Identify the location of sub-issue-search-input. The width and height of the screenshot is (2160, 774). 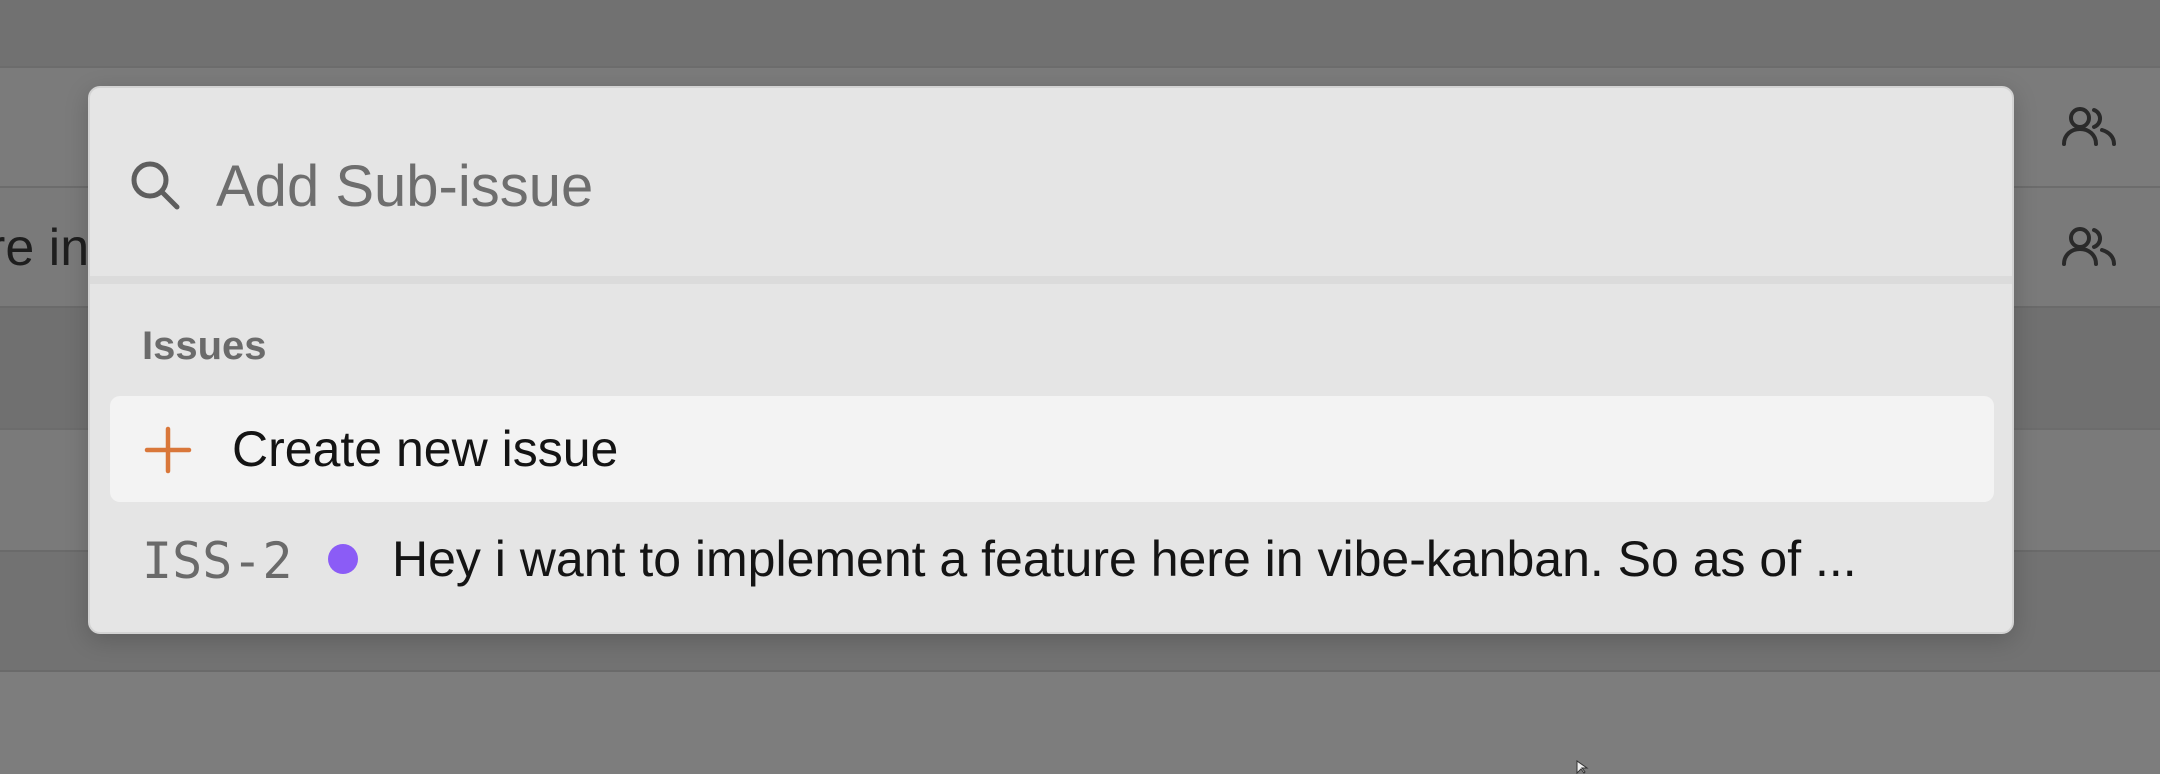
(1066, 186).